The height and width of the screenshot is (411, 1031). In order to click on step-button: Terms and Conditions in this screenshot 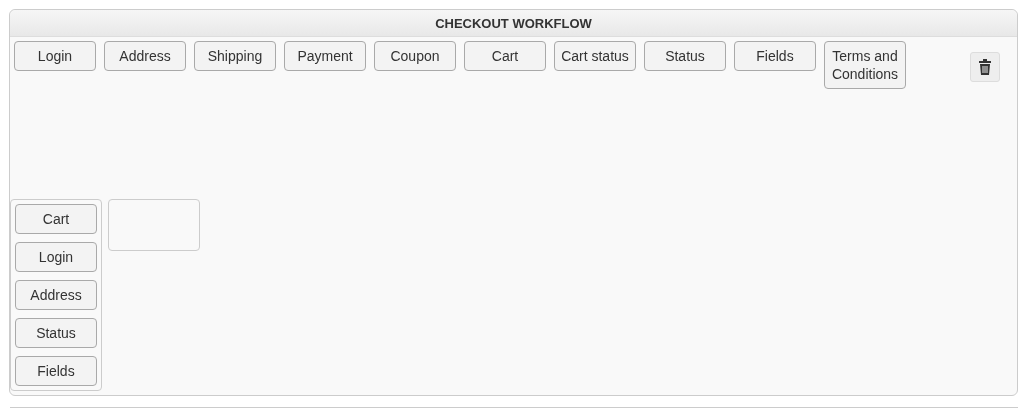, I will do `click(865, 65)`.